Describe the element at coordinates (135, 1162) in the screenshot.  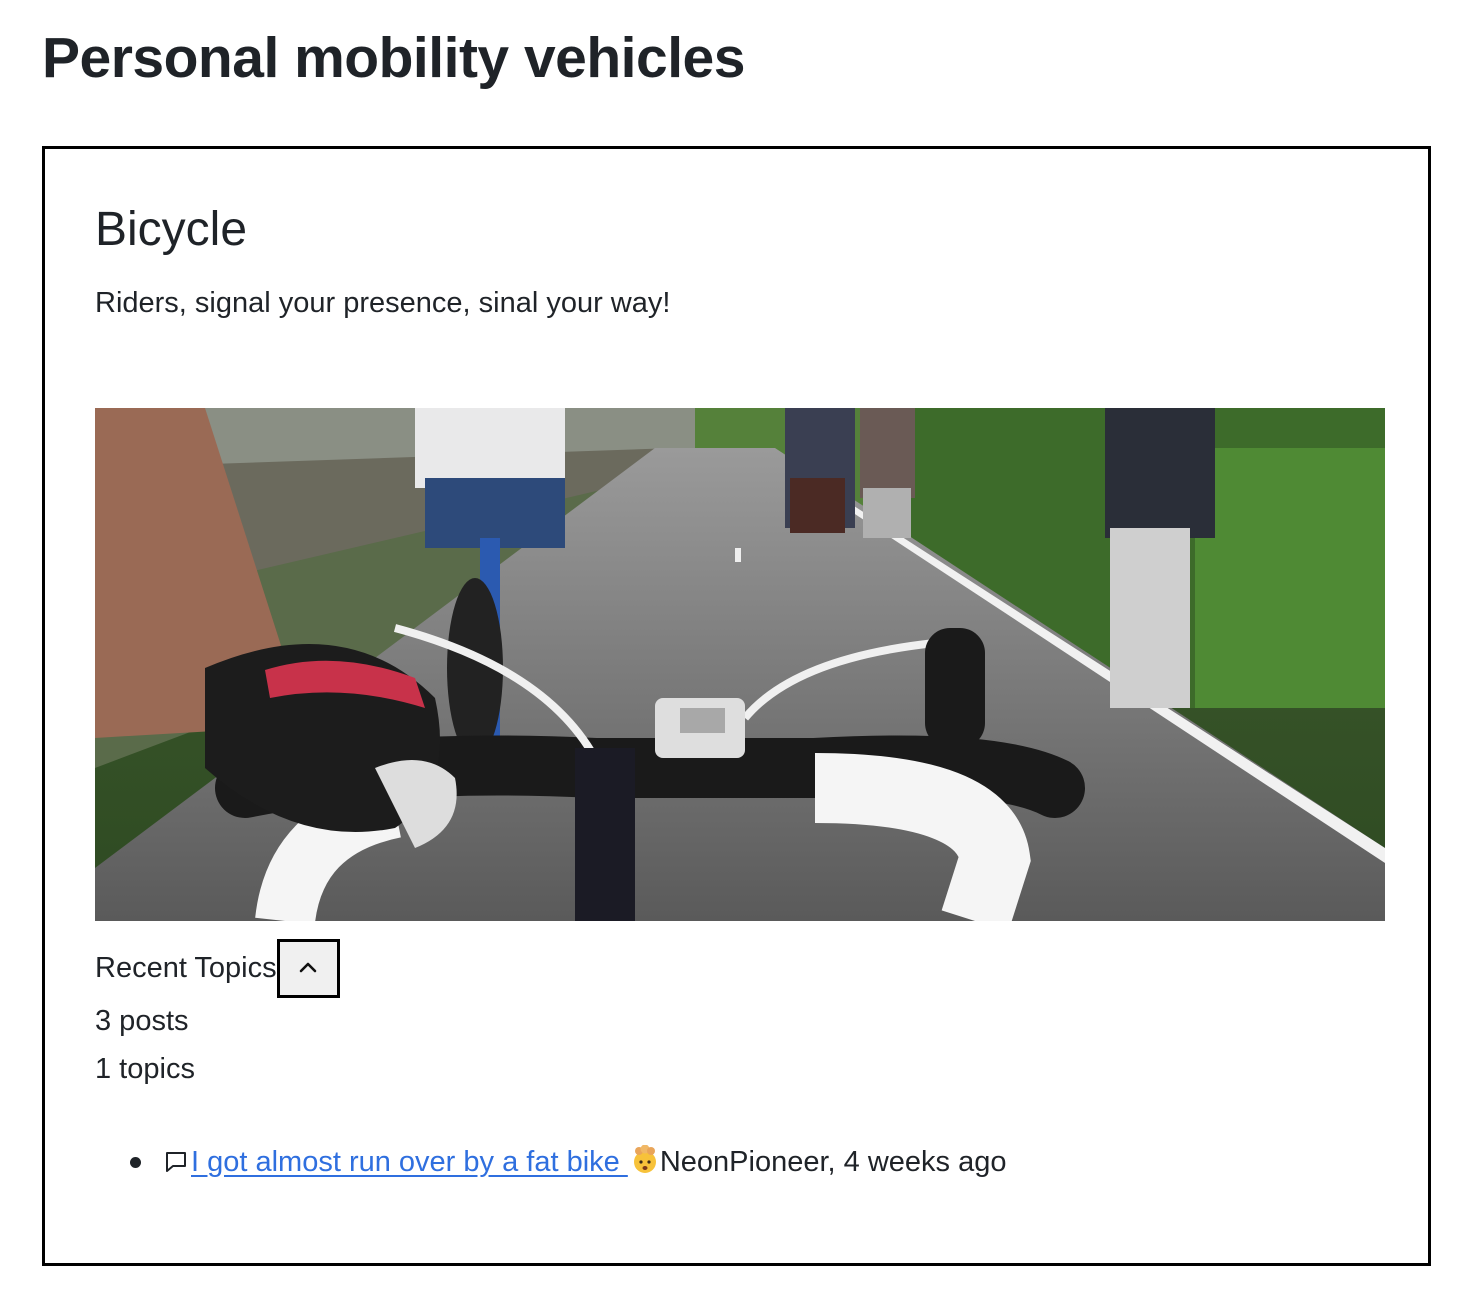
I see `list-bullet` at that location.